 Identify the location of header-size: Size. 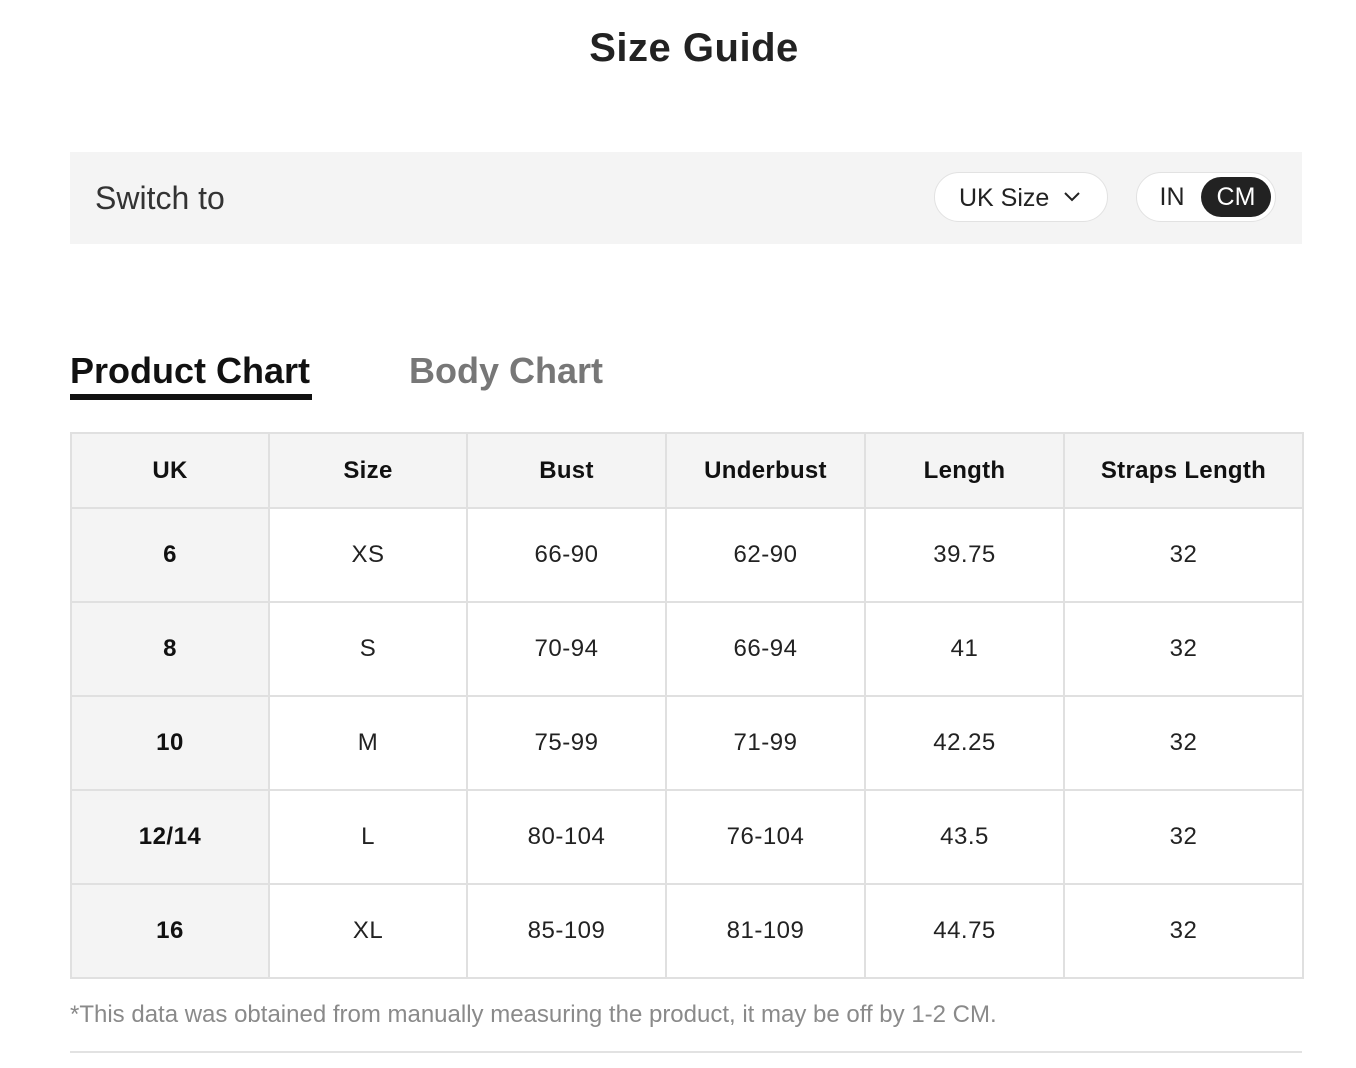
(368, 470).